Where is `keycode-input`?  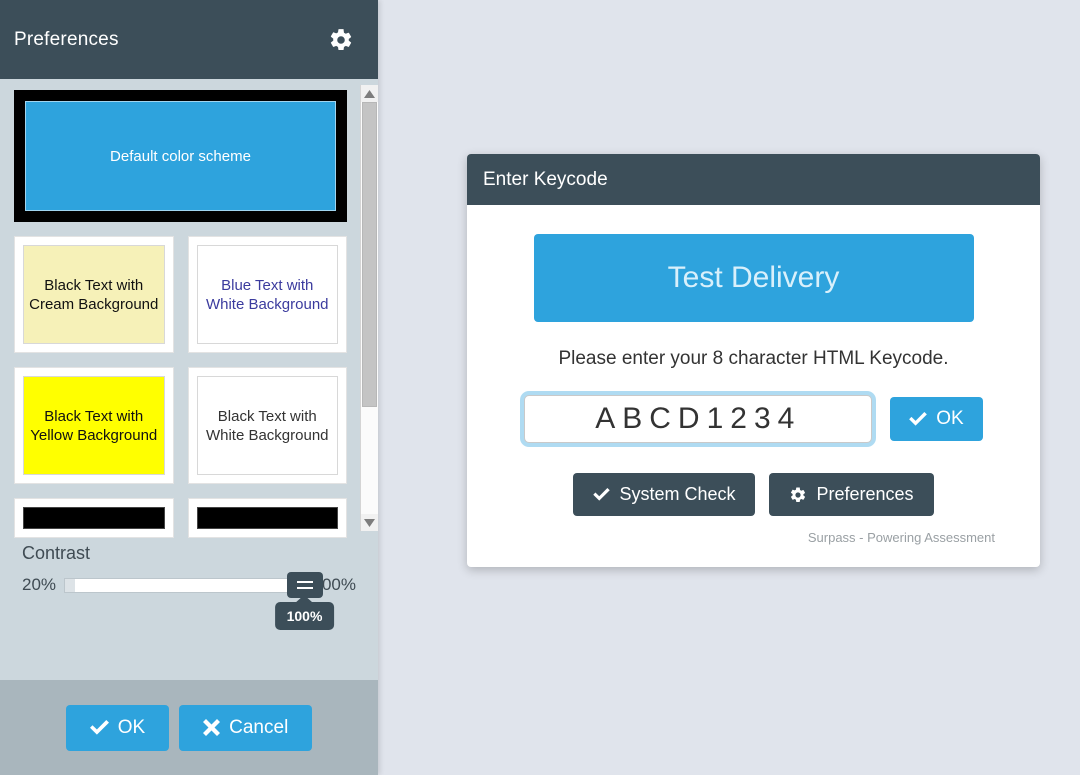 keycode-input is located at coordinates (698, 419).